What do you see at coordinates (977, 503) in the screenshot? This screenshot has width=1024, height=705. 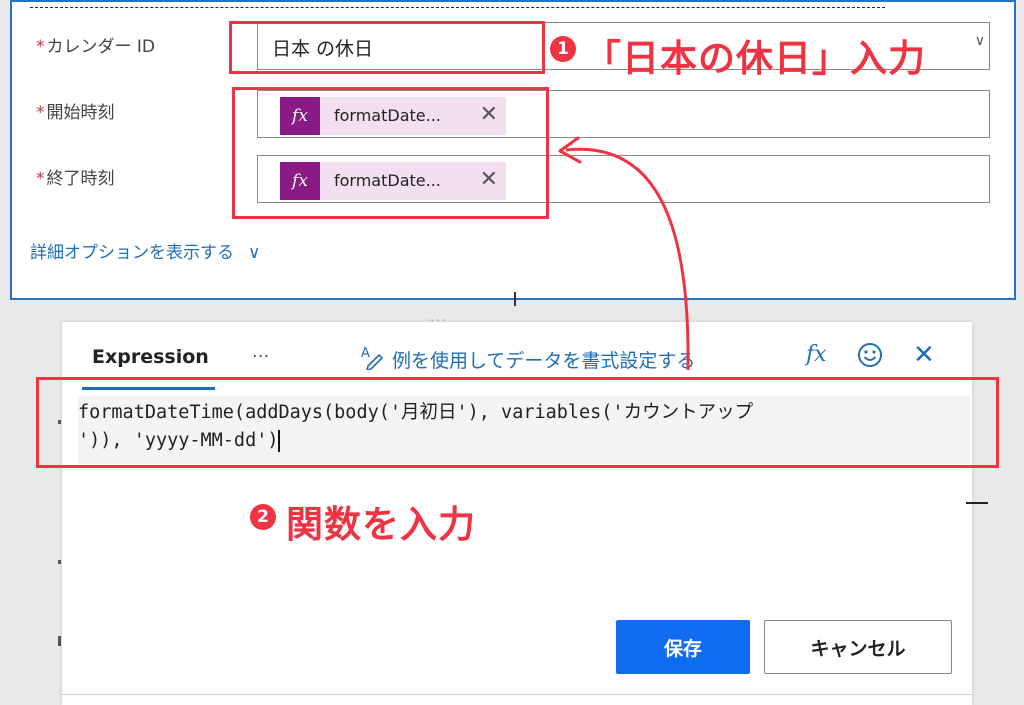 I see `editor-scroll-mark` at bounding box center [977, 503].